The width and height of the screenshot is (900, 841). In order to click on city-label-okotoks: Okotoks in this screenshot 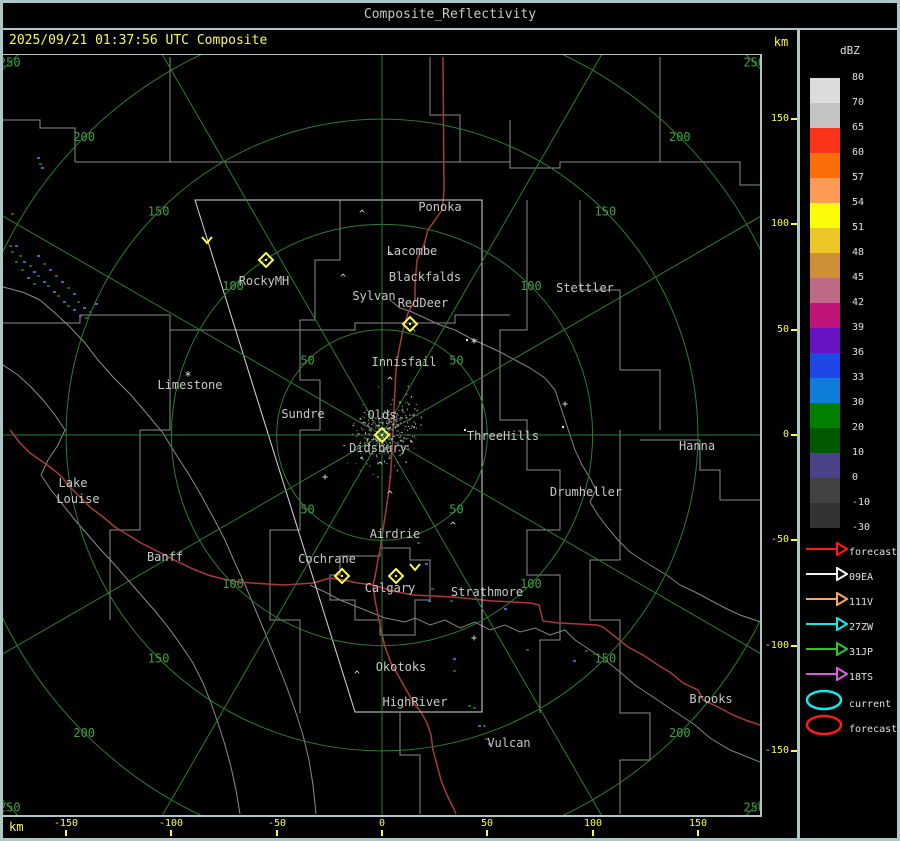, I will do `click(401, 667)`.